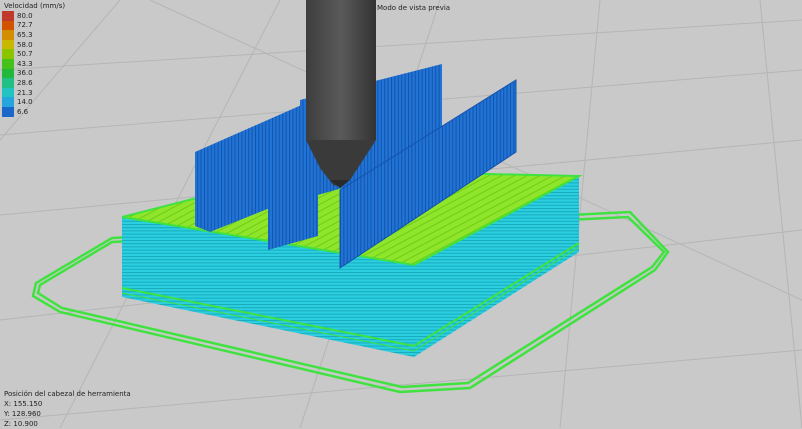 The height and width of the screenshot is (429, 802). What do you see at coordinates (33, 111) in the screenshot?
I see `legend-item: 6.6` at bounding box center [33, 111].